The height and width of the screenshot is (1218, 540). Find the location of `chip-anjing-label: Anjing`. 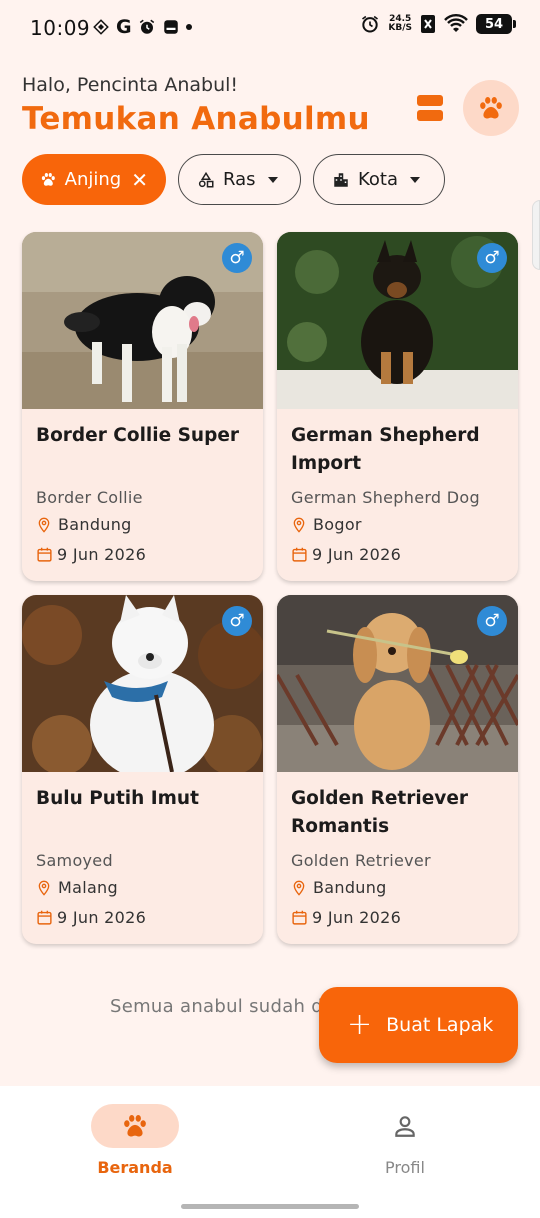

chip-anjing-label: Anjing is located at coordinates (93, 179).